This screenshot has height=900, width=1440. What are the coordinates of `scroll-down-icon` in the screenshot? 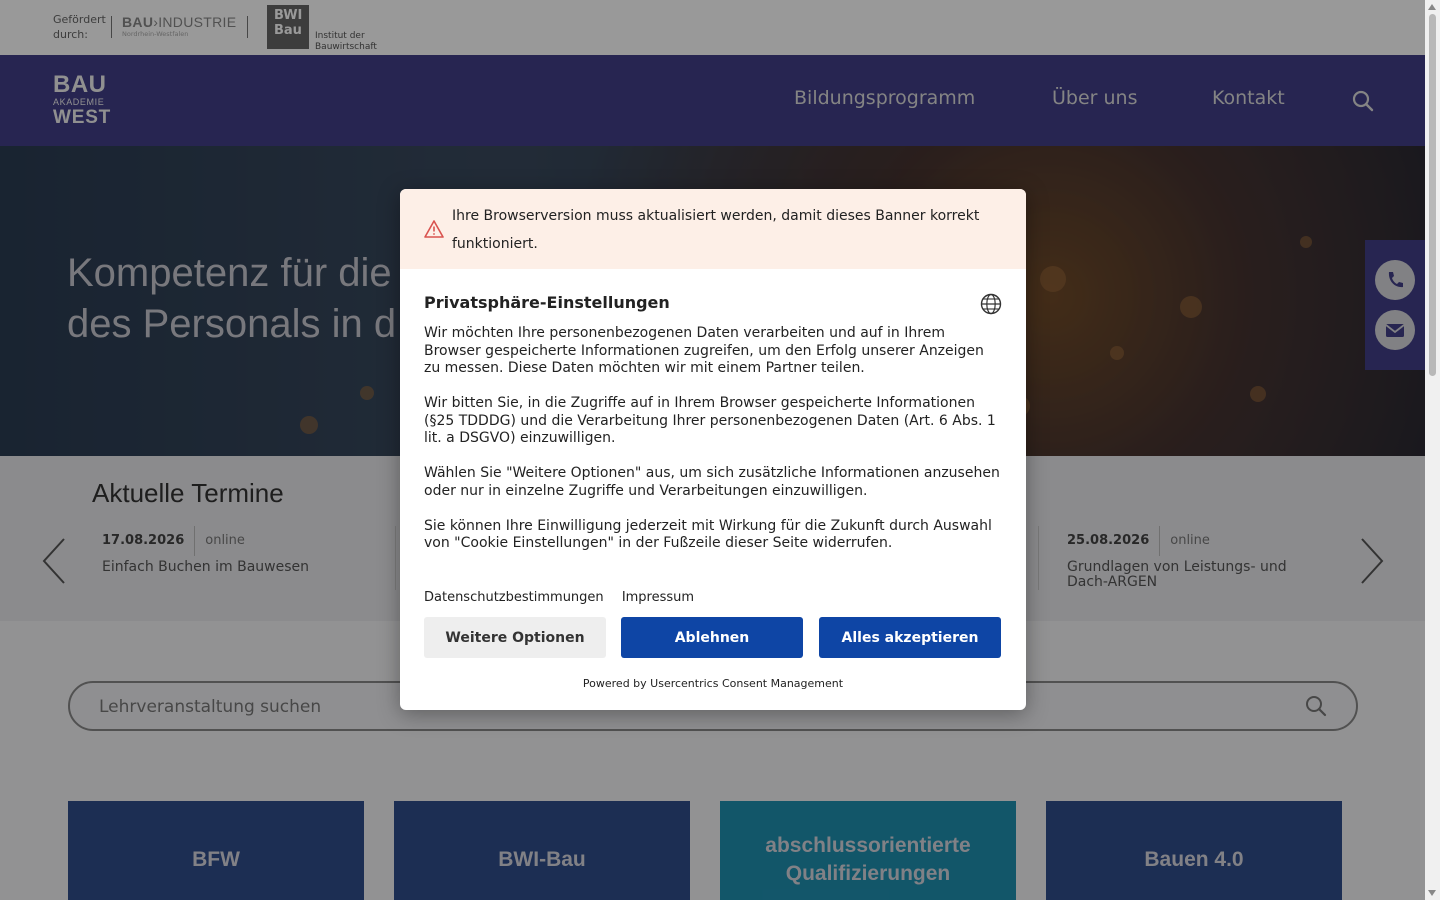 It's located at (1432, 893).